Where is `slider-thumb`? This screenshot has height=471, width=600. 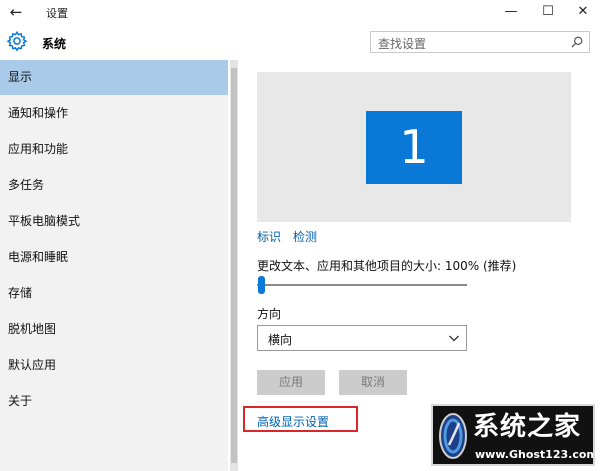
slider-thumb is located at coordinates (261, 285).